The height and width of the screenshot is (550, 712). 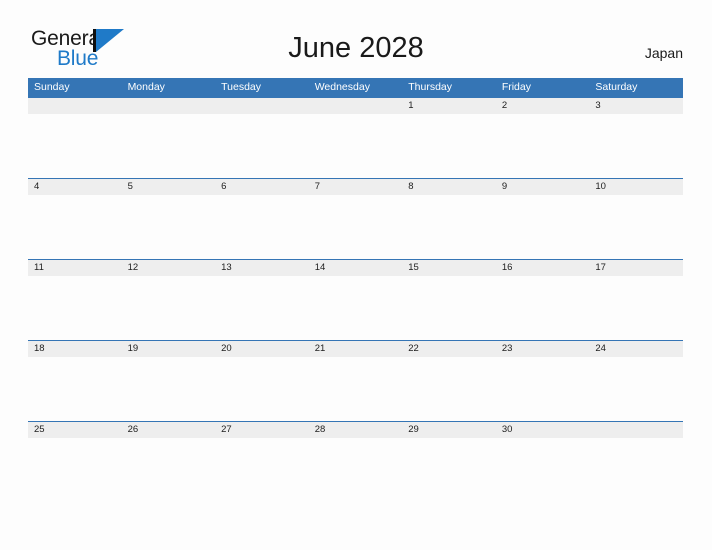 What do you see at coordinates (636, 187) in the screenshot?
I see `day-cell: 10` at bounding box center [636, 187].